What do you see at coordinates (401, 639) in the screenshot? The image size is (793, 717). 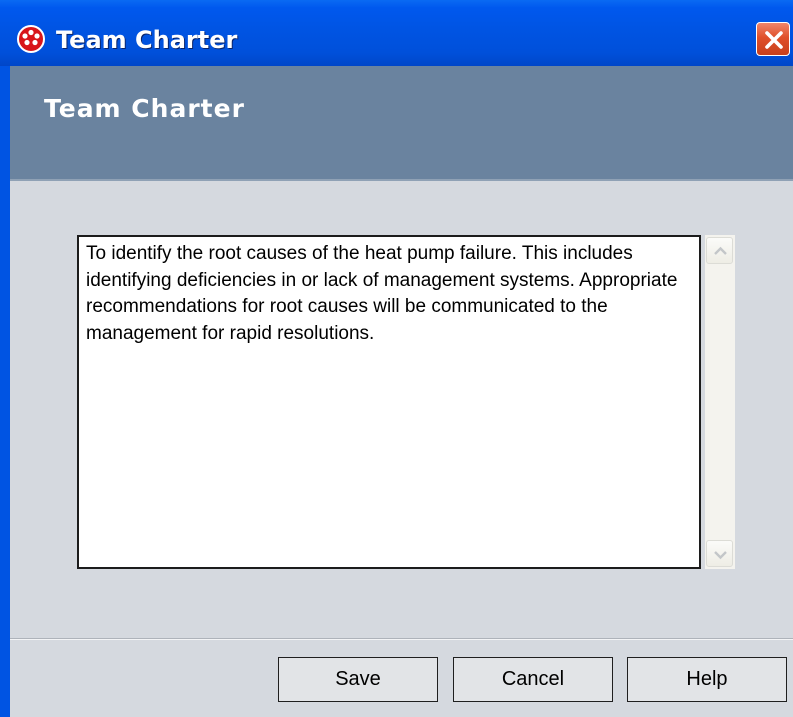 I see `footer-divider` at bounding box center [401, 639].